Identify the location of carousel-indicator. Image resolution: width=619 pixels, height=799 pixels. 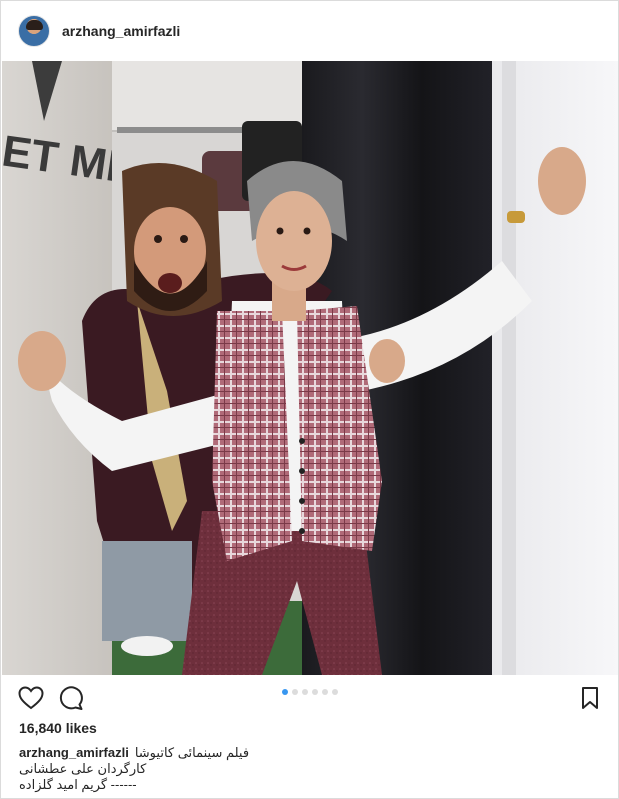
(310, 692).